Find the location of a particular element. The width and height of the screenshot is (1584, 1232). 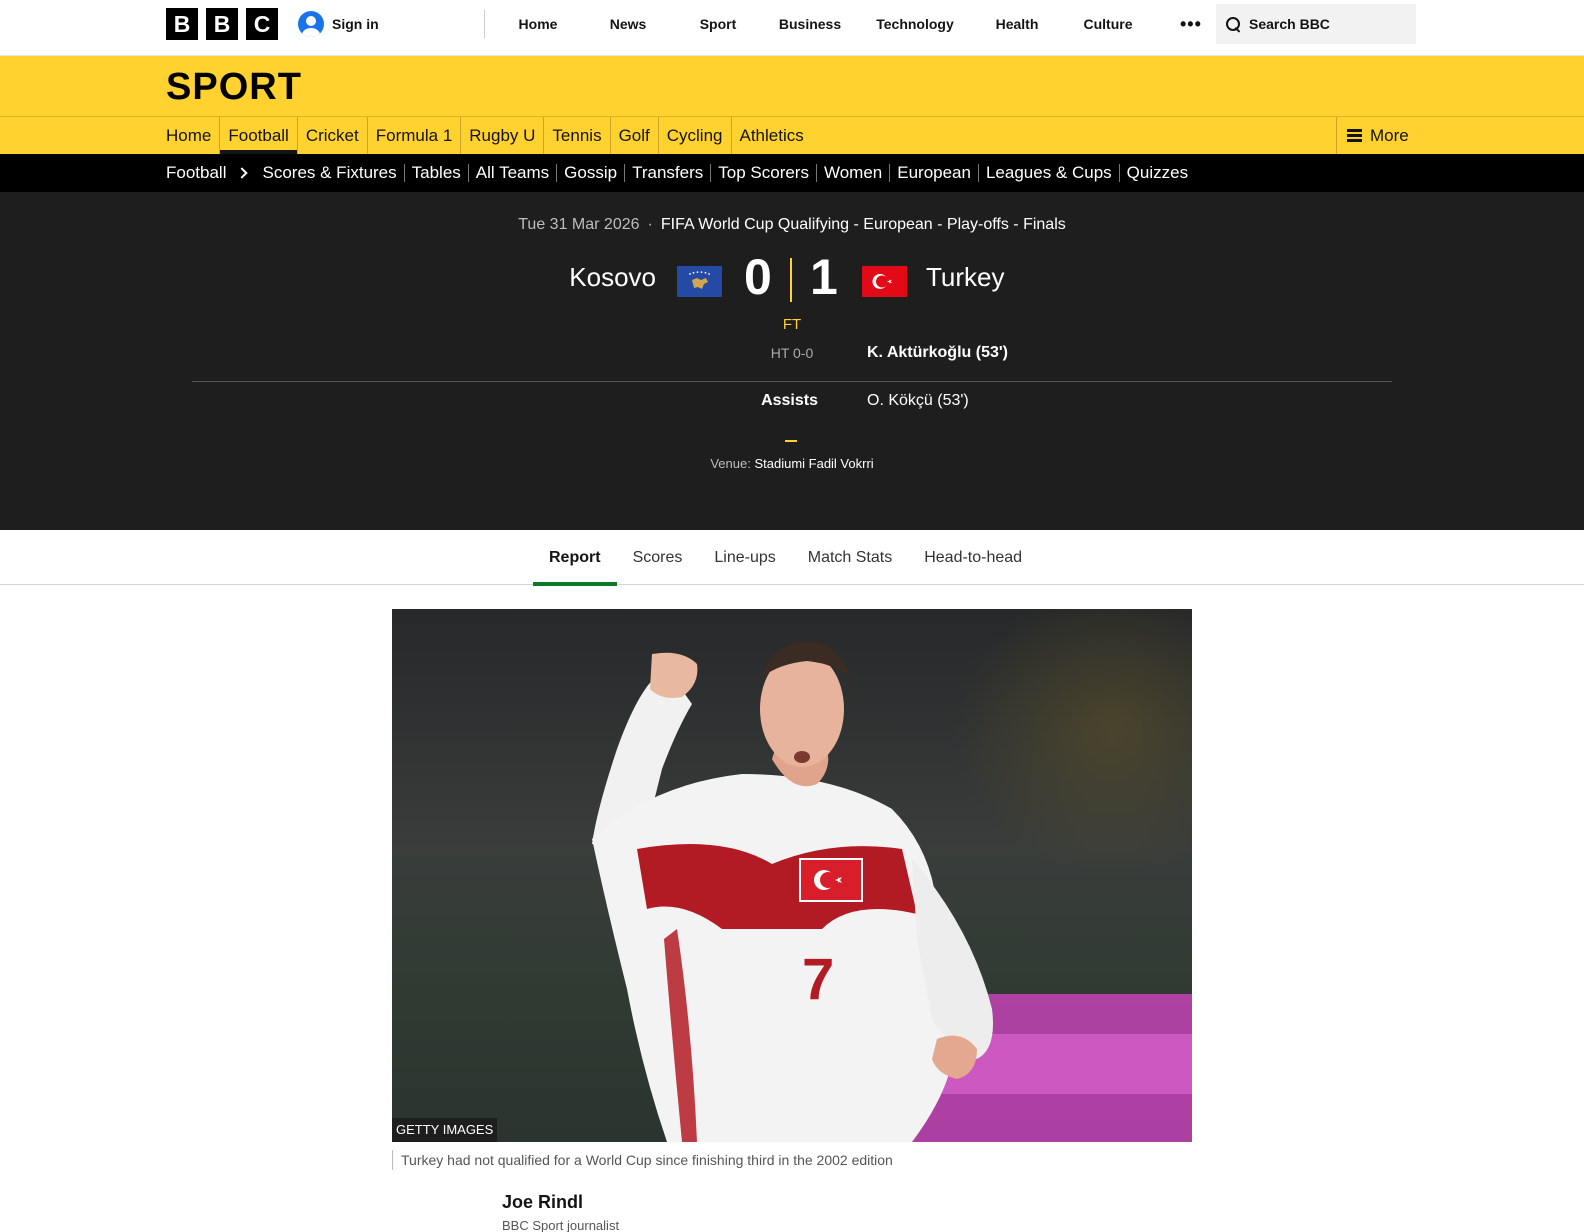

away-team-name: Turkey is located at coordinates (965, 277).